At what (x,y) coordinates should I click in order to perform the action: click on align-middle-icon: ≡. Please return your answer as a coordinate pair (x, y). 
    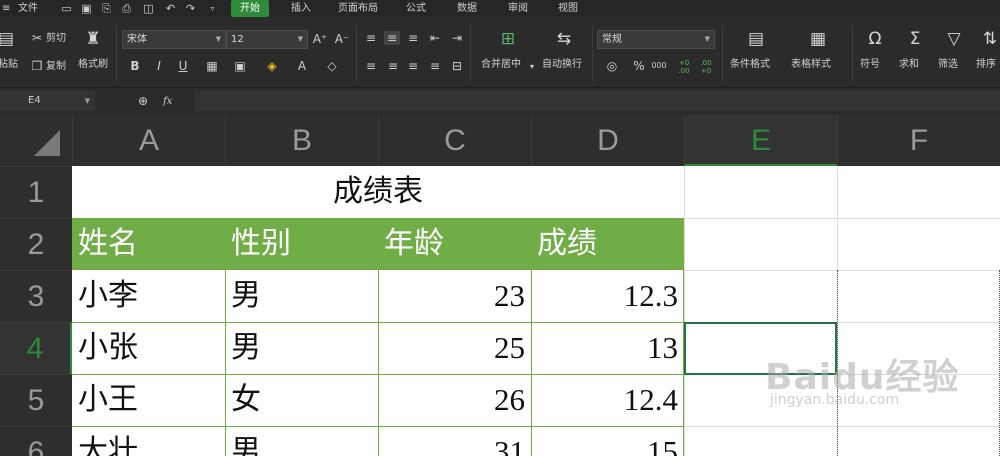
    Looking at the image, I should click on (392, 38).